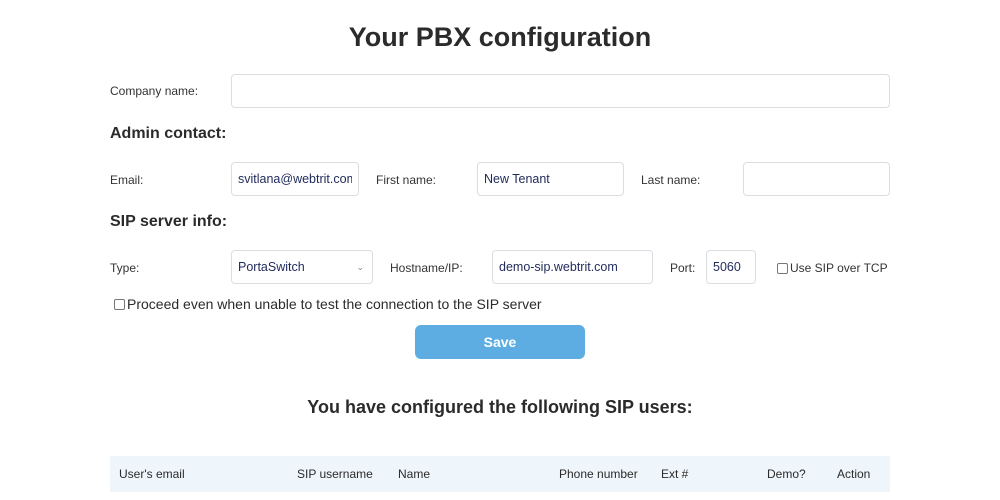 This screenshot has width=1000, height=500. Describe the element at coordinates (572, 267) in the screenshot. I see `hostname-input` at that location.